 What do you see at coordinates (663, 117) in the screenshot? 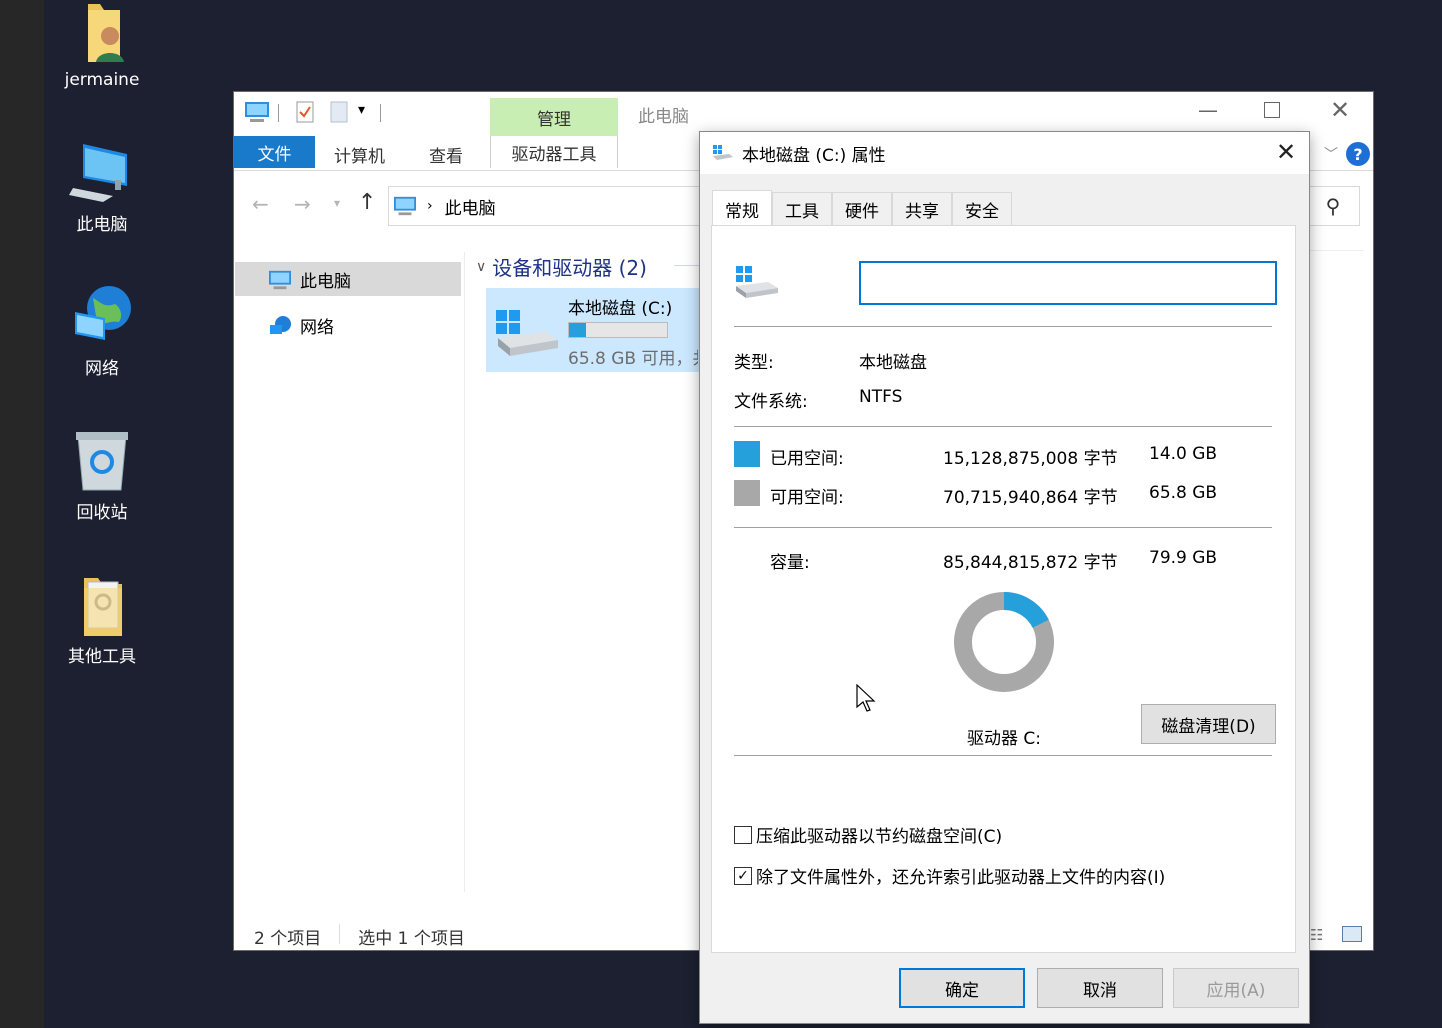
I see `window-title: 此电脑` at bounding box center [663, 117].